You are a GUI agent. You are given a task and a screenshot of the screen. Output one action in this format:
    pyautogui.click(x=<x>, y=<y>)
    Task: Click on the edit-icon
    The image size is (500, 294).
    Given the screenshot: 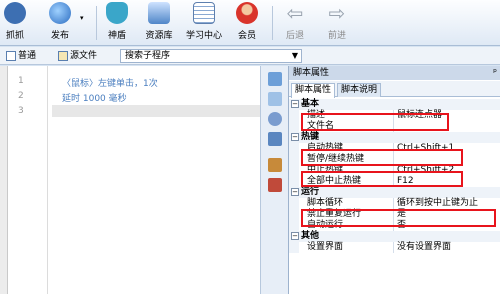 What is the action you would take?
    pyautogui.click(x=275, y=165)
    